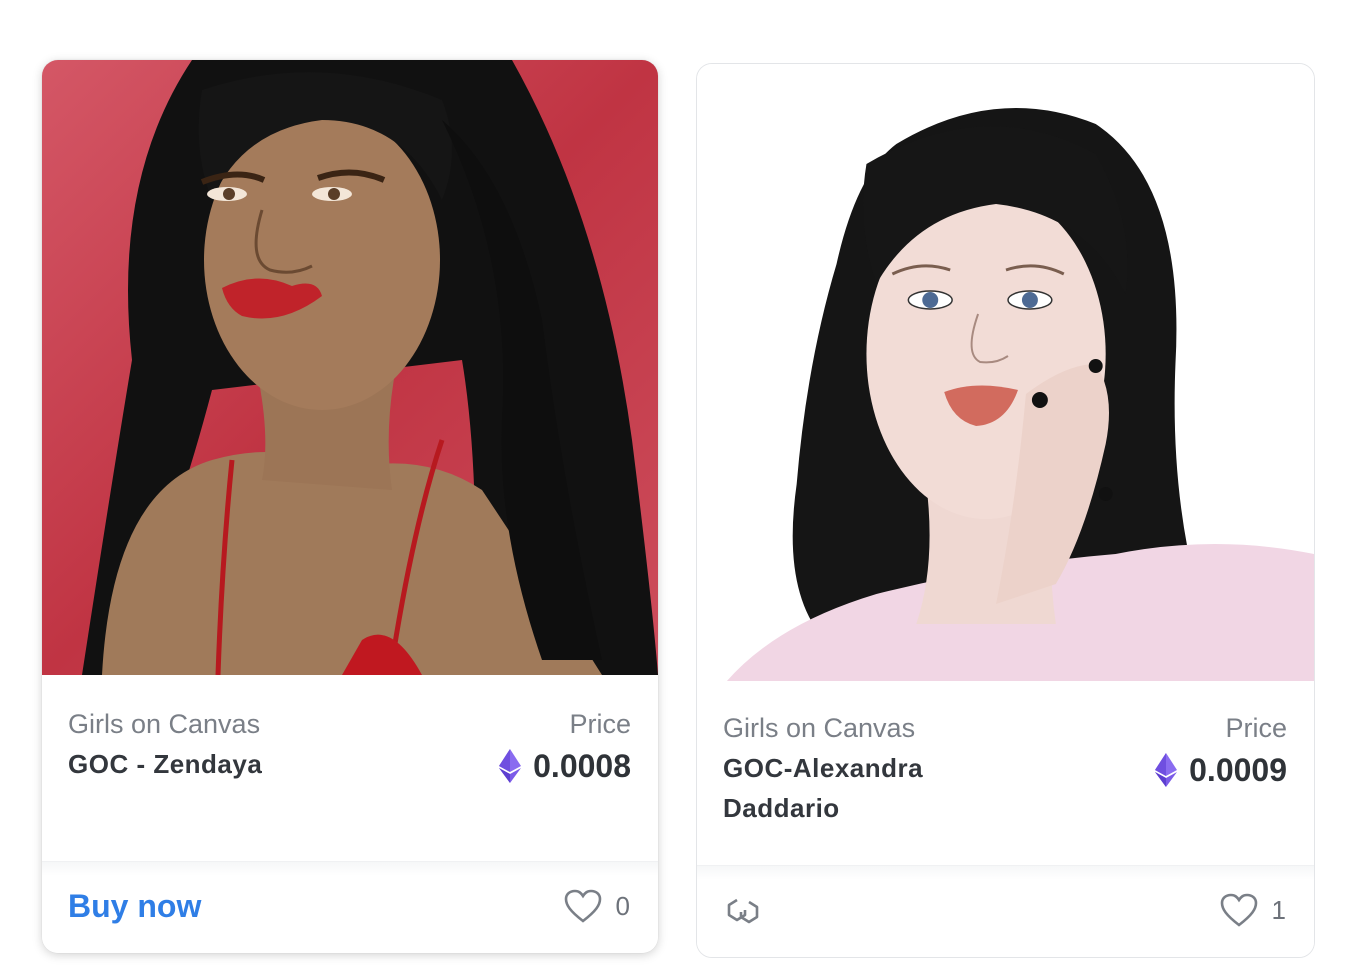 Image resolution: width=1362 pixels, height=976 pixels. Describe the element at coordinates (1238, 770) in the screenshot. I see `price-amount: 0.0009` at that location.